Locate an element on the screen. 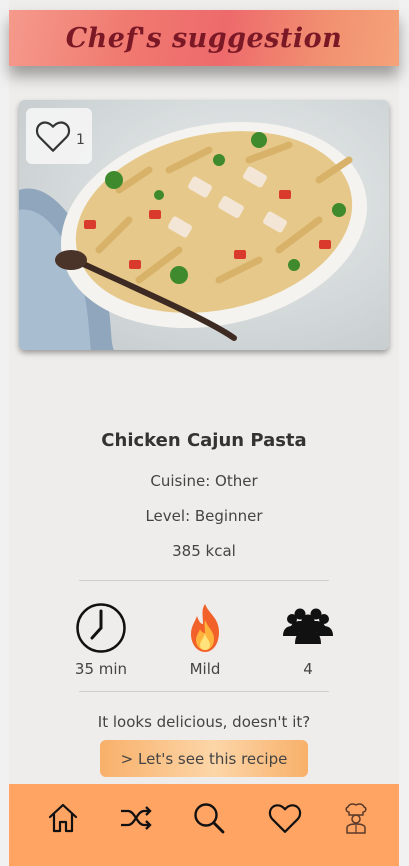 This screenshot has width=409, height=866. heart-icon is located at coordinates (285, 818).